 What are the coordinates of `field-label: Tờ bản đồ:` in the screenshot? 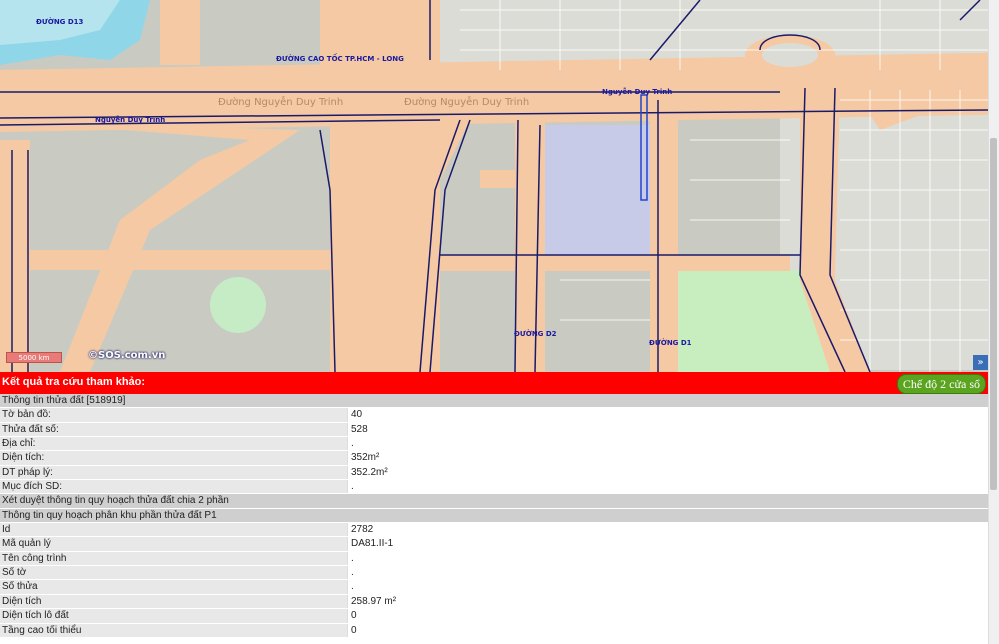 It's located at (173, 415).